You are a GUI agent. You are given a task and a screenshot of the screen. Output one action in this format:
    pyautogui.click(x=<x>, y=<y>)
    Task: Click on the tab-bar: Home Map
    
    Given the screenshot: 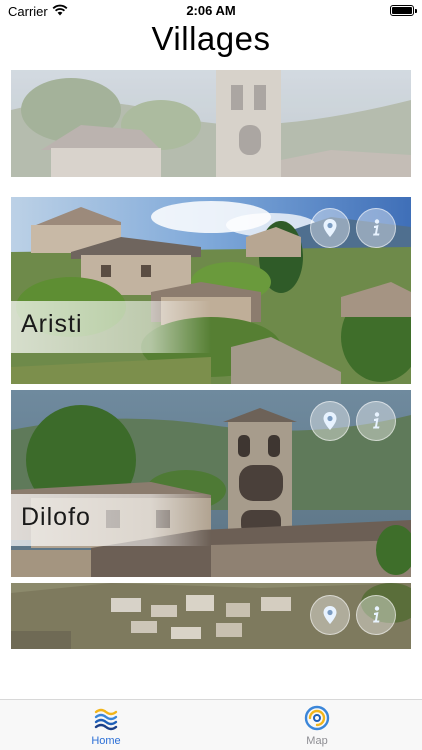 What is the action you would take?
    pyautogui.click(x=211, y=724)
    